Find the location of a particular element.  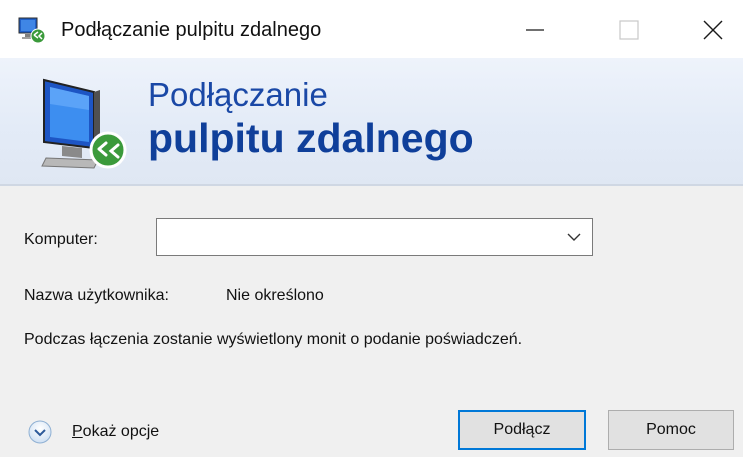

title-bar: Podłączanie pulpitu zdalnego is located at coordinates (371, 29).